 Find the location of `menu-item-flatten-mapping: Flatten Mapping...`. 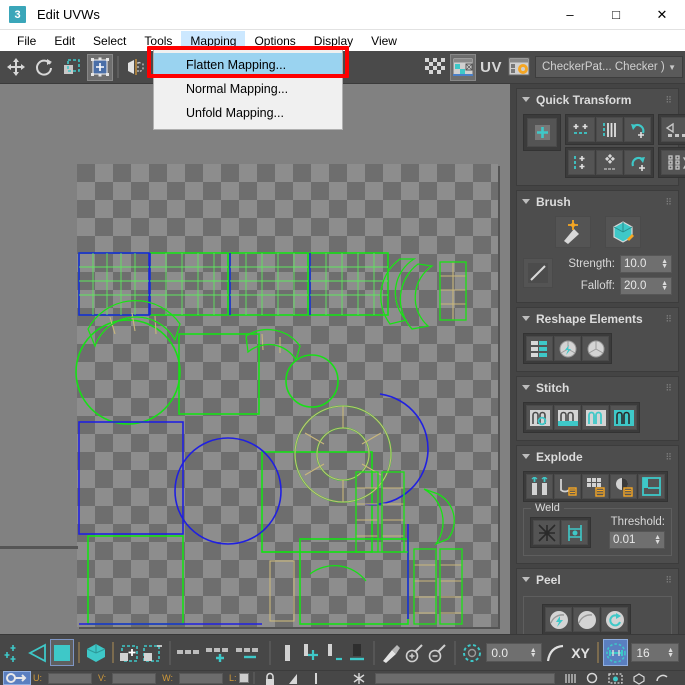

menu-item-flatten-mapping: Flatten Mapping... is located at coordinates (248, 65).